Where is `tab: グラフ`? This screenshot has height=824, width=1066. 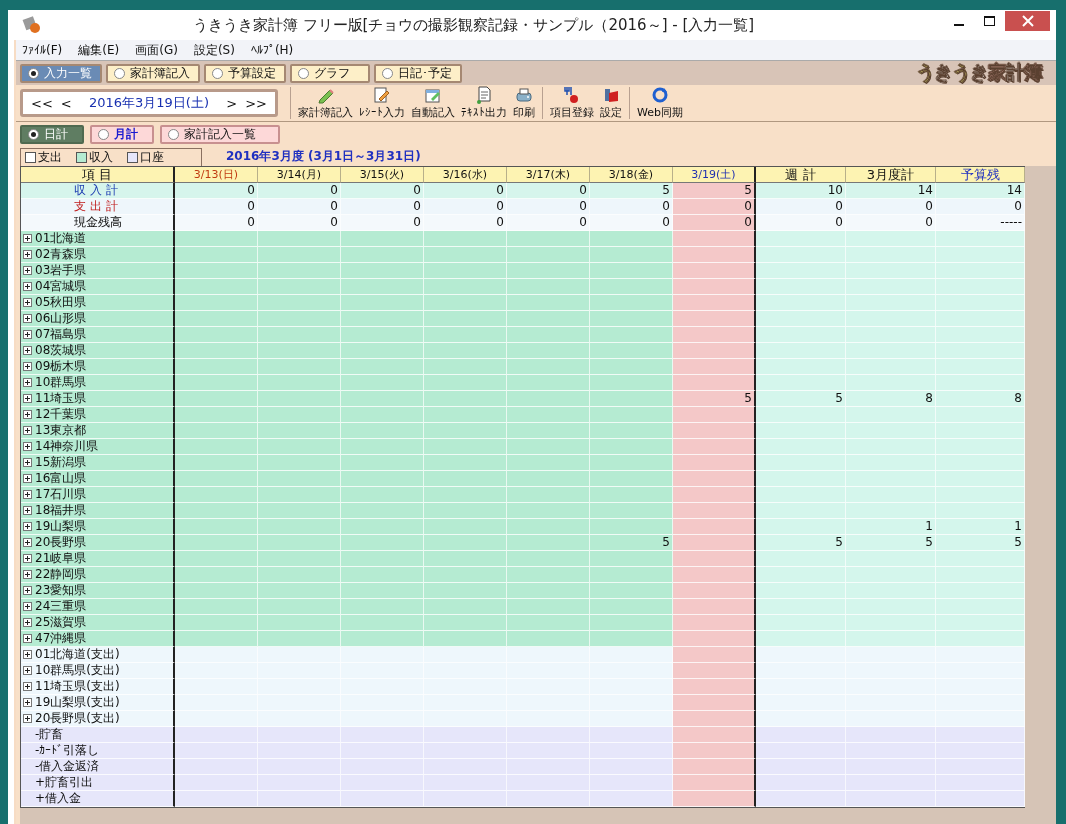
tab: グラフ is located at coordinates (330, 73).